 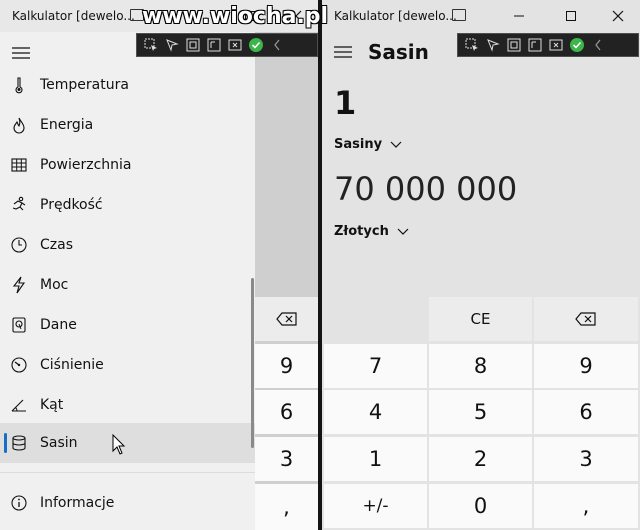 What do you see at coordinates (235, 16) in the screenshot?
I see `watermark: www.wiocha.pl` at bounding box center [235, 16].